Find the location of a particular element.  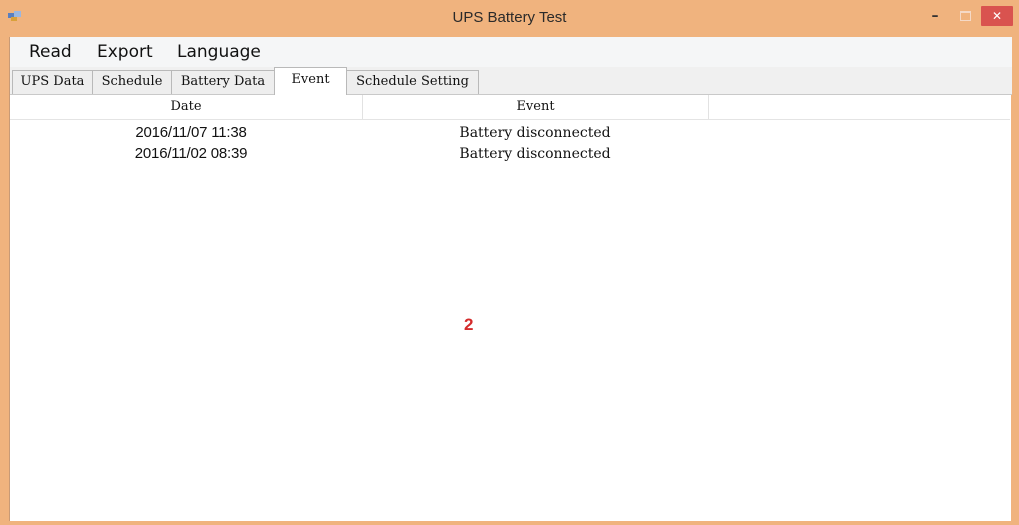

tab-battery-data: Battery Data is located at coordinates (223, 82).